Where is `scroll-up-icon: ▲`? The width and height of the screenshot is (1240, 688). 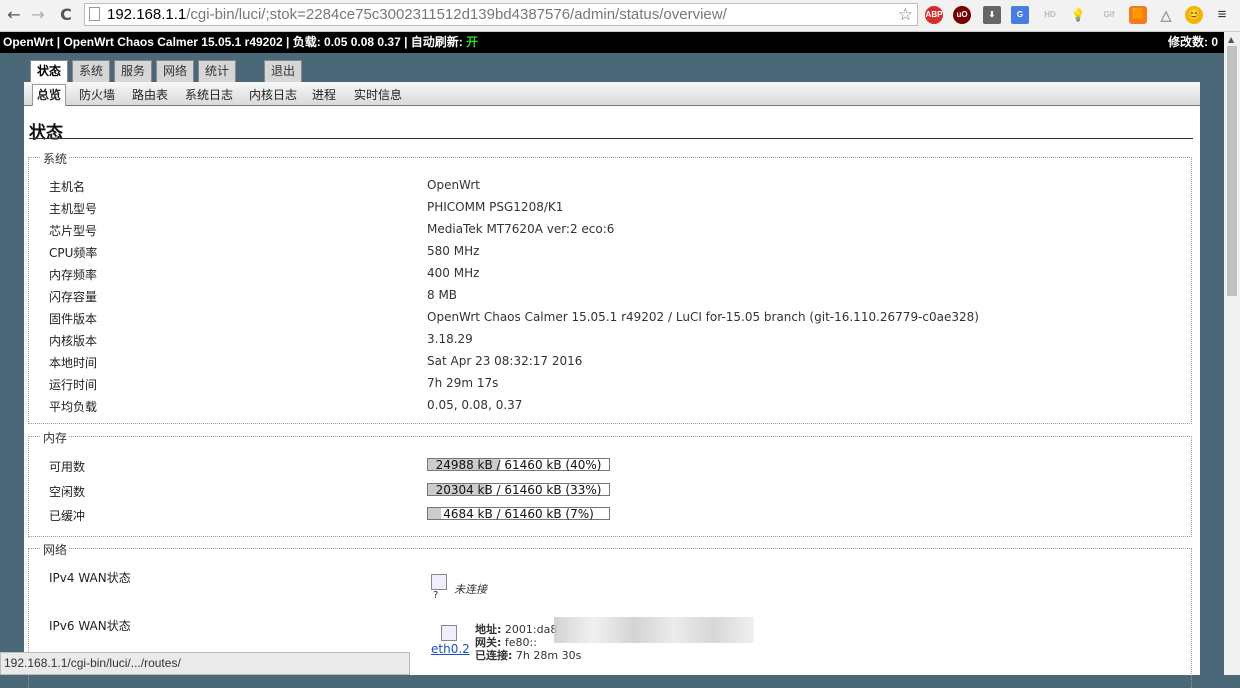 scroll-up-icon: ▲ is located at coordinates (1231, 39).